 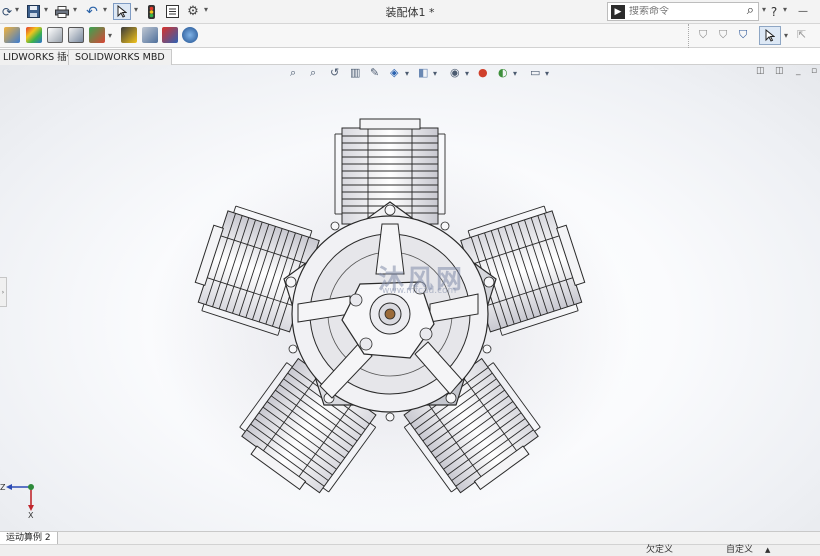 I want to click on edit-appearance-icon: ●, so click(x=483, y=72).